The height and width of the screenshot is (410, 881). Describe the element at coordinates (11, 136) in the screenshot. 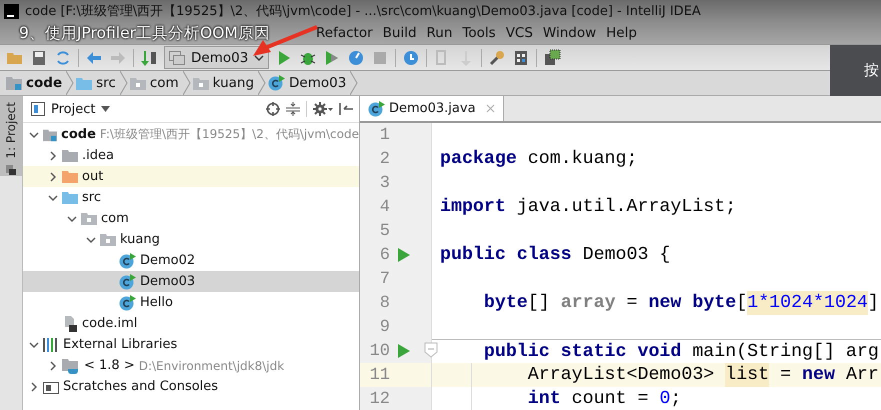

I see `tool-window-tab: 1: Project` at that location.